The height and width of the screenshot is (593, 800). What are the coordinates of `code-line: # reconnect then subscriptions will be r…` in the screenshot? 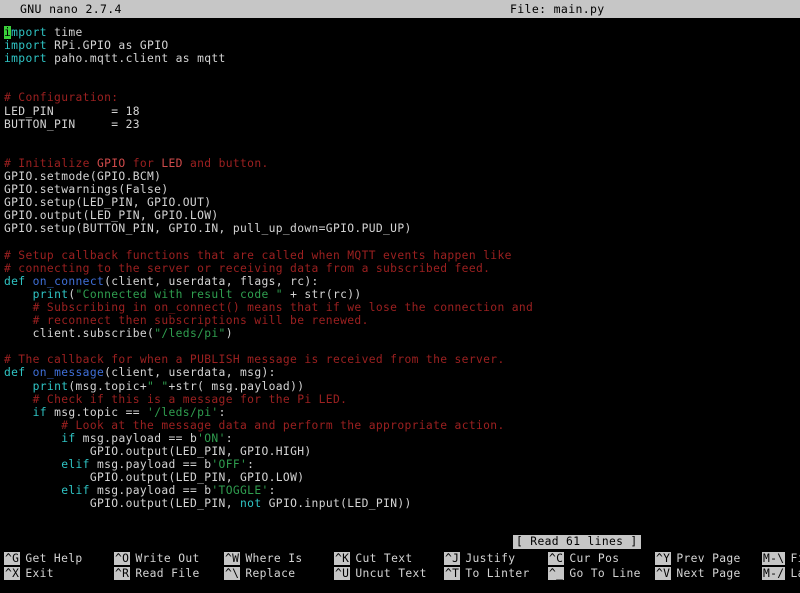 It's located at (400, 320).